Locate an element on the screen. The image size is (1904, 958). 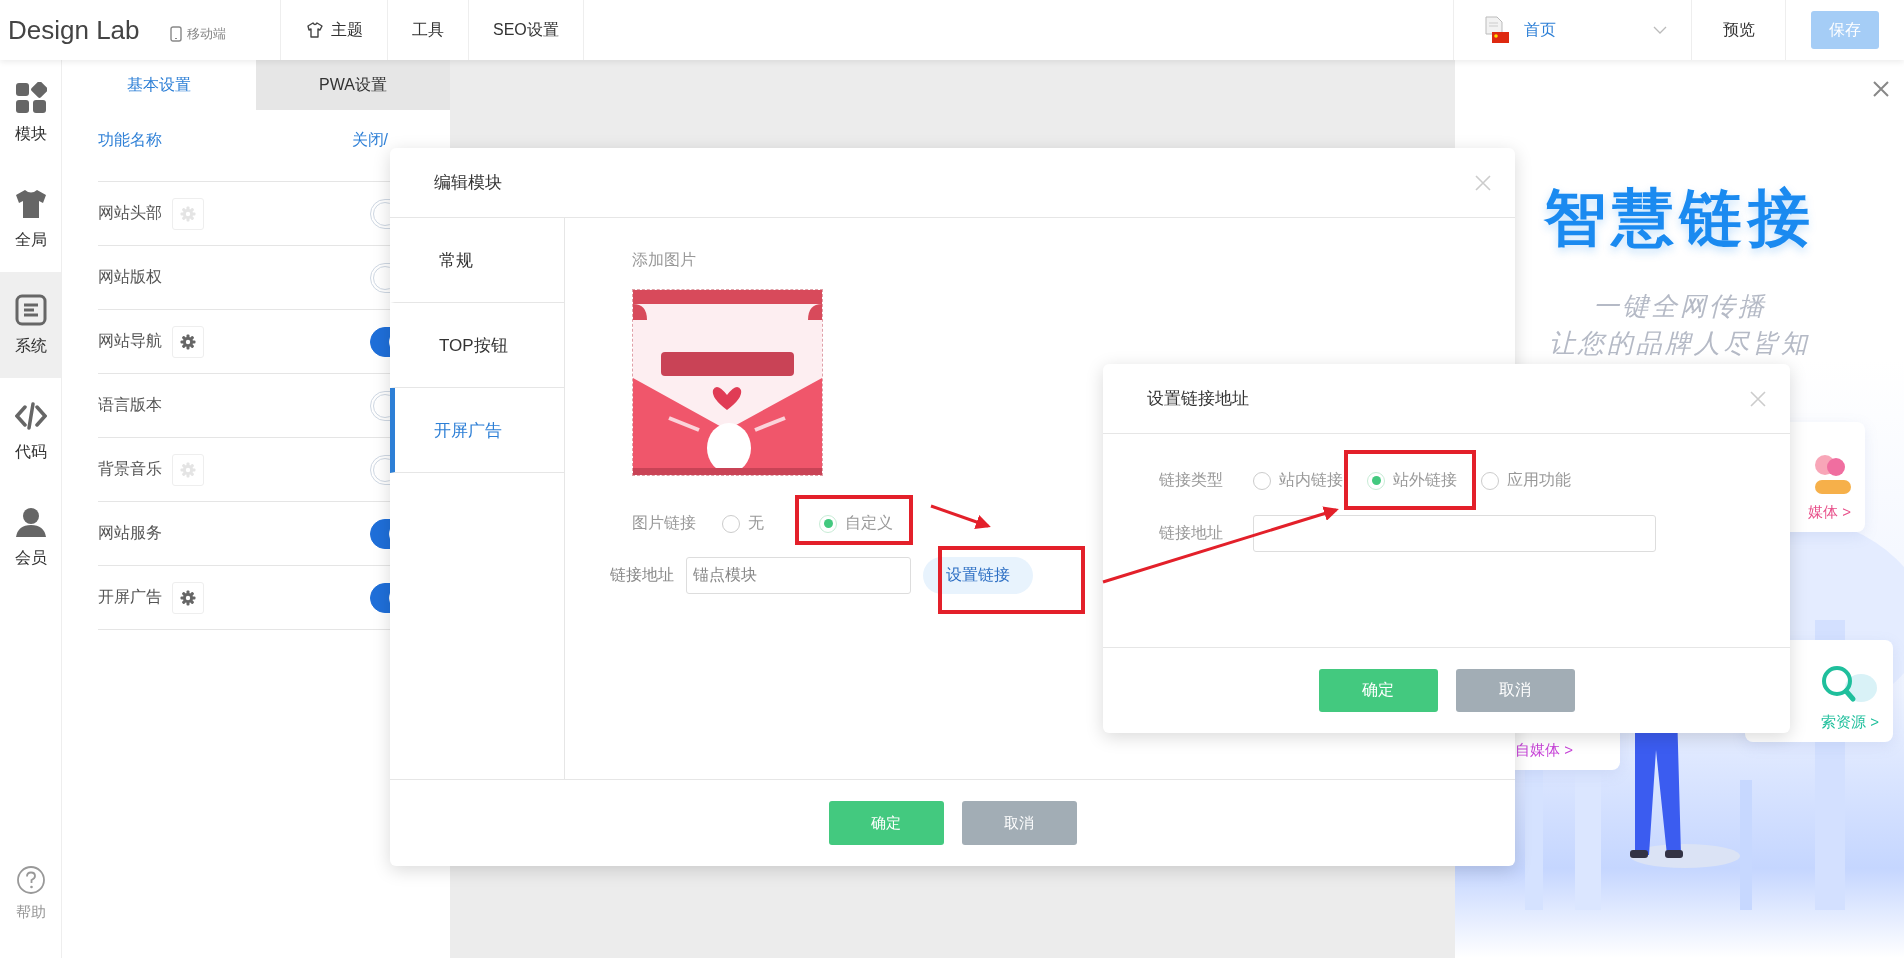
radio-option: 站外链接 is located at coordinates (1412, 480).